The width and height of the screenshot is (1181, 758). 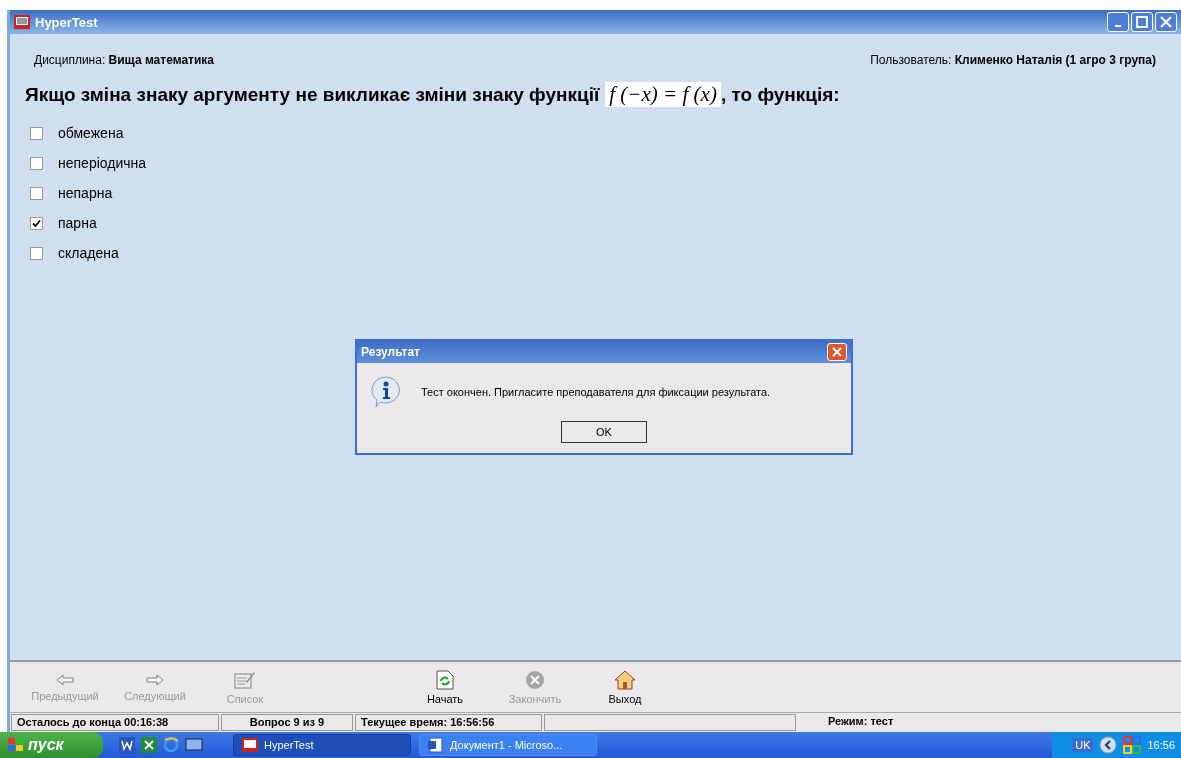 What do you see at coordinates (596, 392) in the screenshot?
I see `dialog-message: Тест окончен. Пригласите преподавателя для фиксации результата.` at bounding box center [596, 392].